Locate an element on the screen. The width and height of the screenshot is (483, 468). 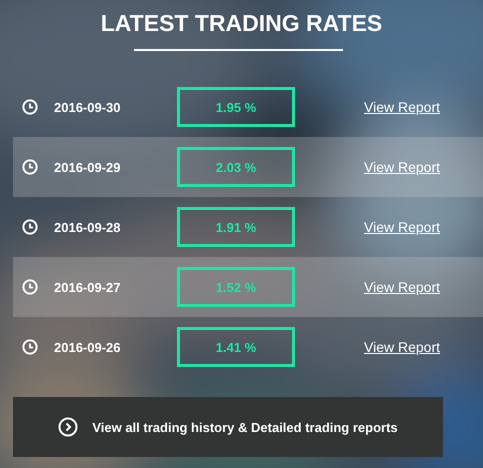
rate-date: 2016-09-29 is located at coordinates (88, 167).